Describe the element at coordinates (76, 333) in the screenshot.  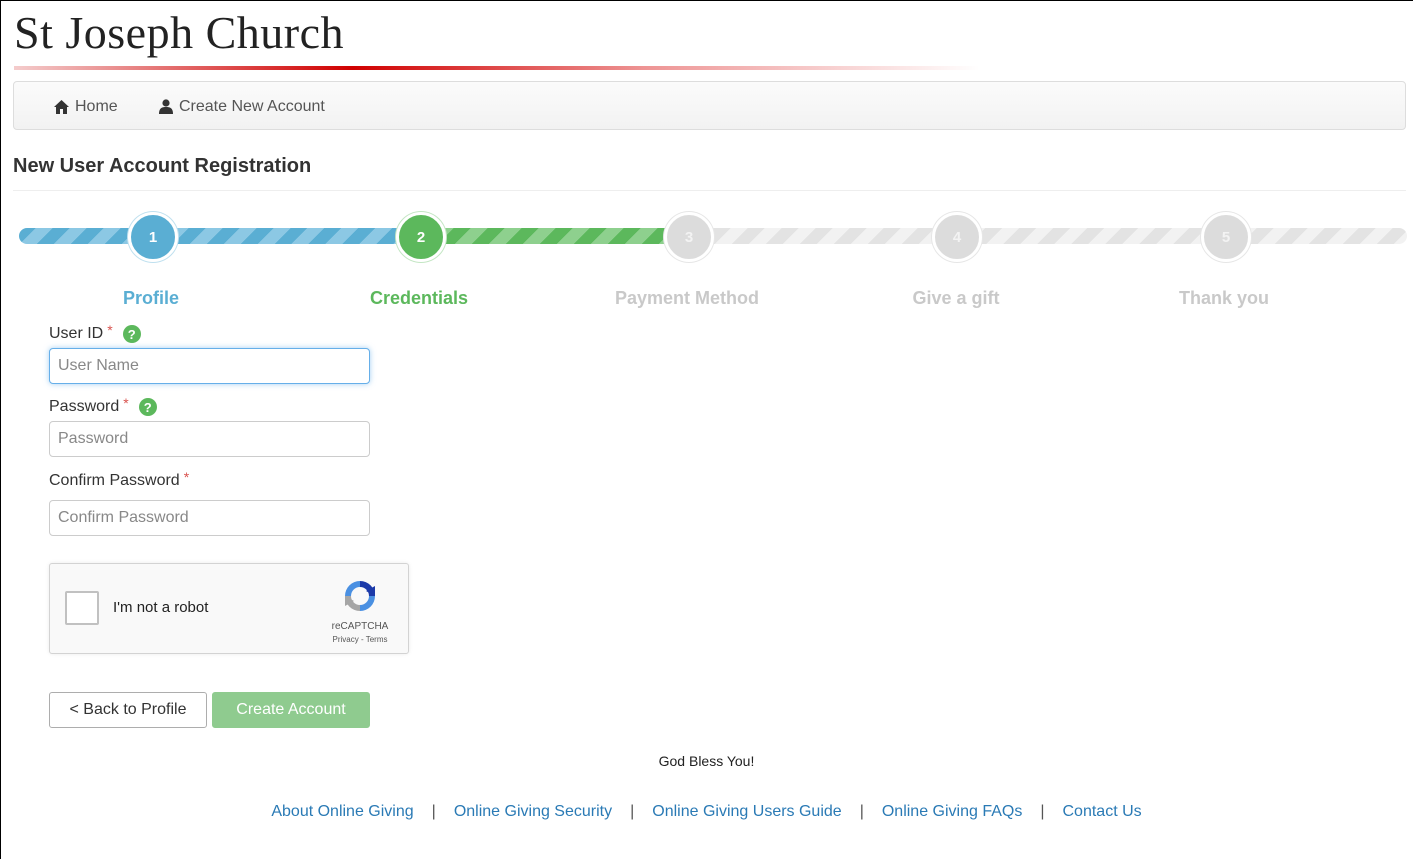
I see `user-id-label-text: User ID` at that location.